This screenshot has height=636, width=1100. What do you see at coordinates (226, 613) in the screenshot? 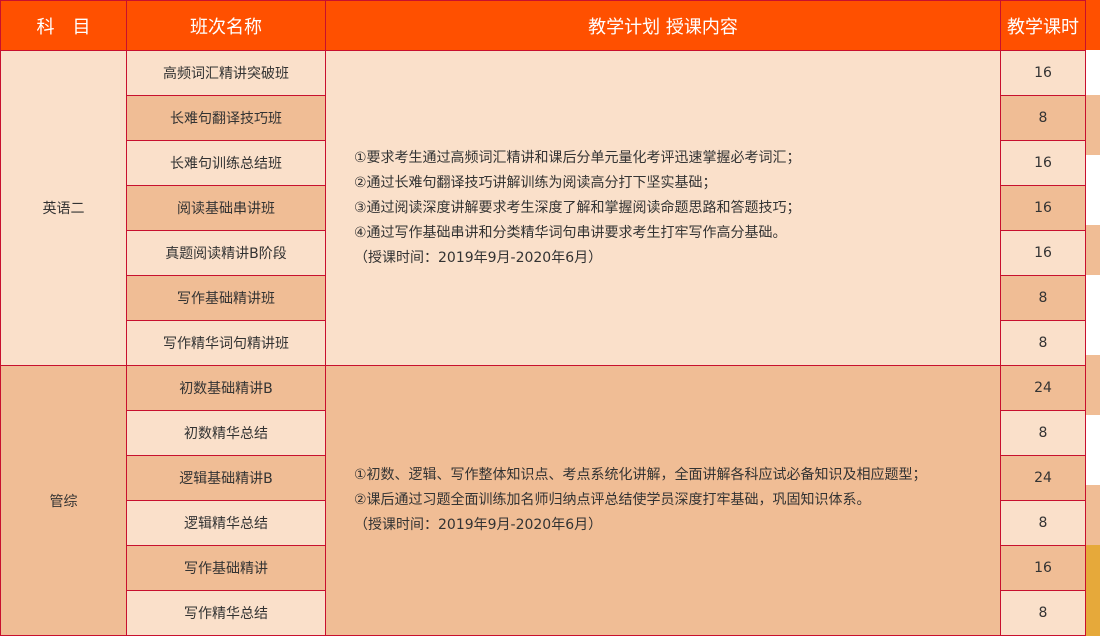
I see `class-name: 写作精华总结` at bounding box center [226, 613].